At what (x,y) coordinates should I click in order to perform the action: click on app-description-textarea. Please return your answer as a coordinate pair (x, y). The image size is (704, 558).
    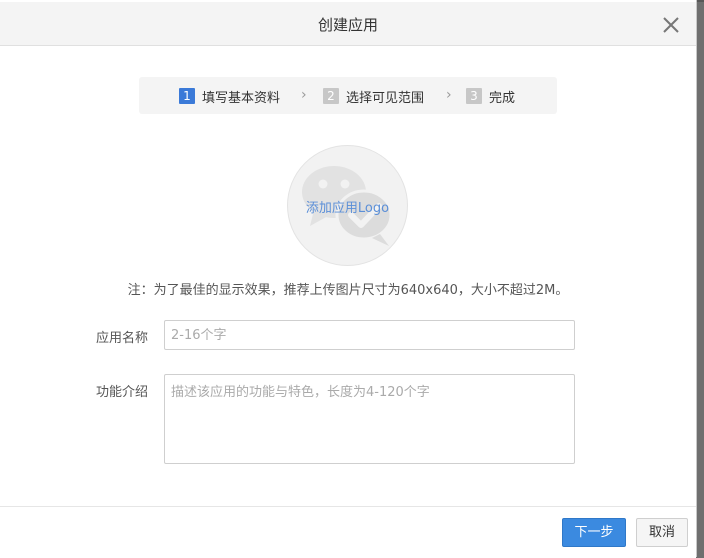
    Looking at the image, I should click on (369, 419).